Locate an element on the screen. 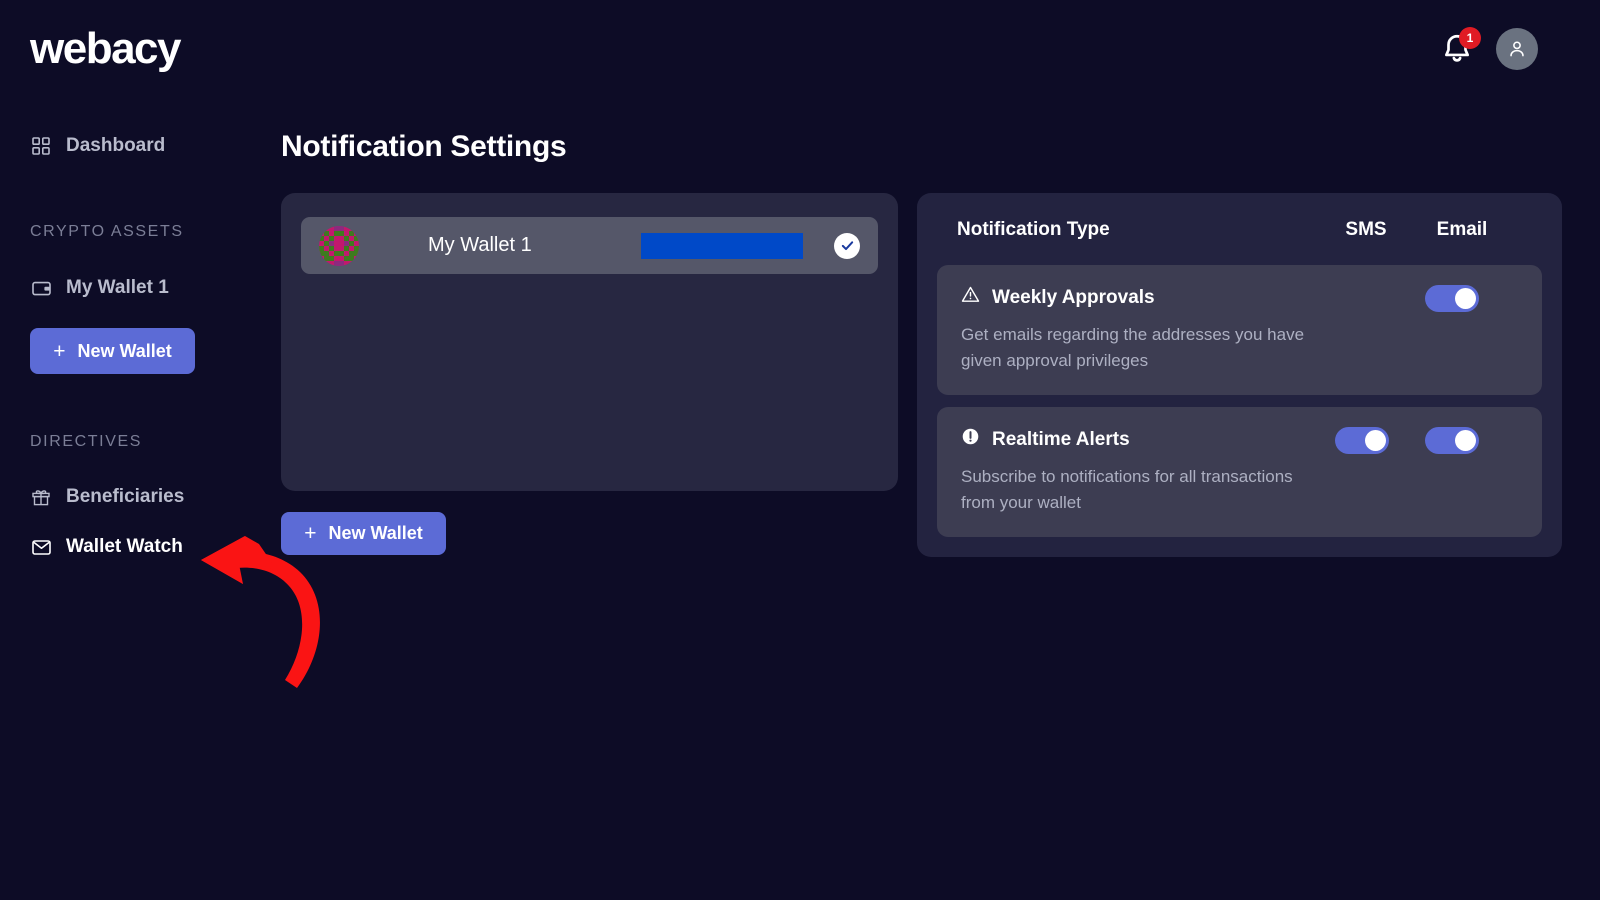  identicon-avatar is located at coordinates (339, 245).